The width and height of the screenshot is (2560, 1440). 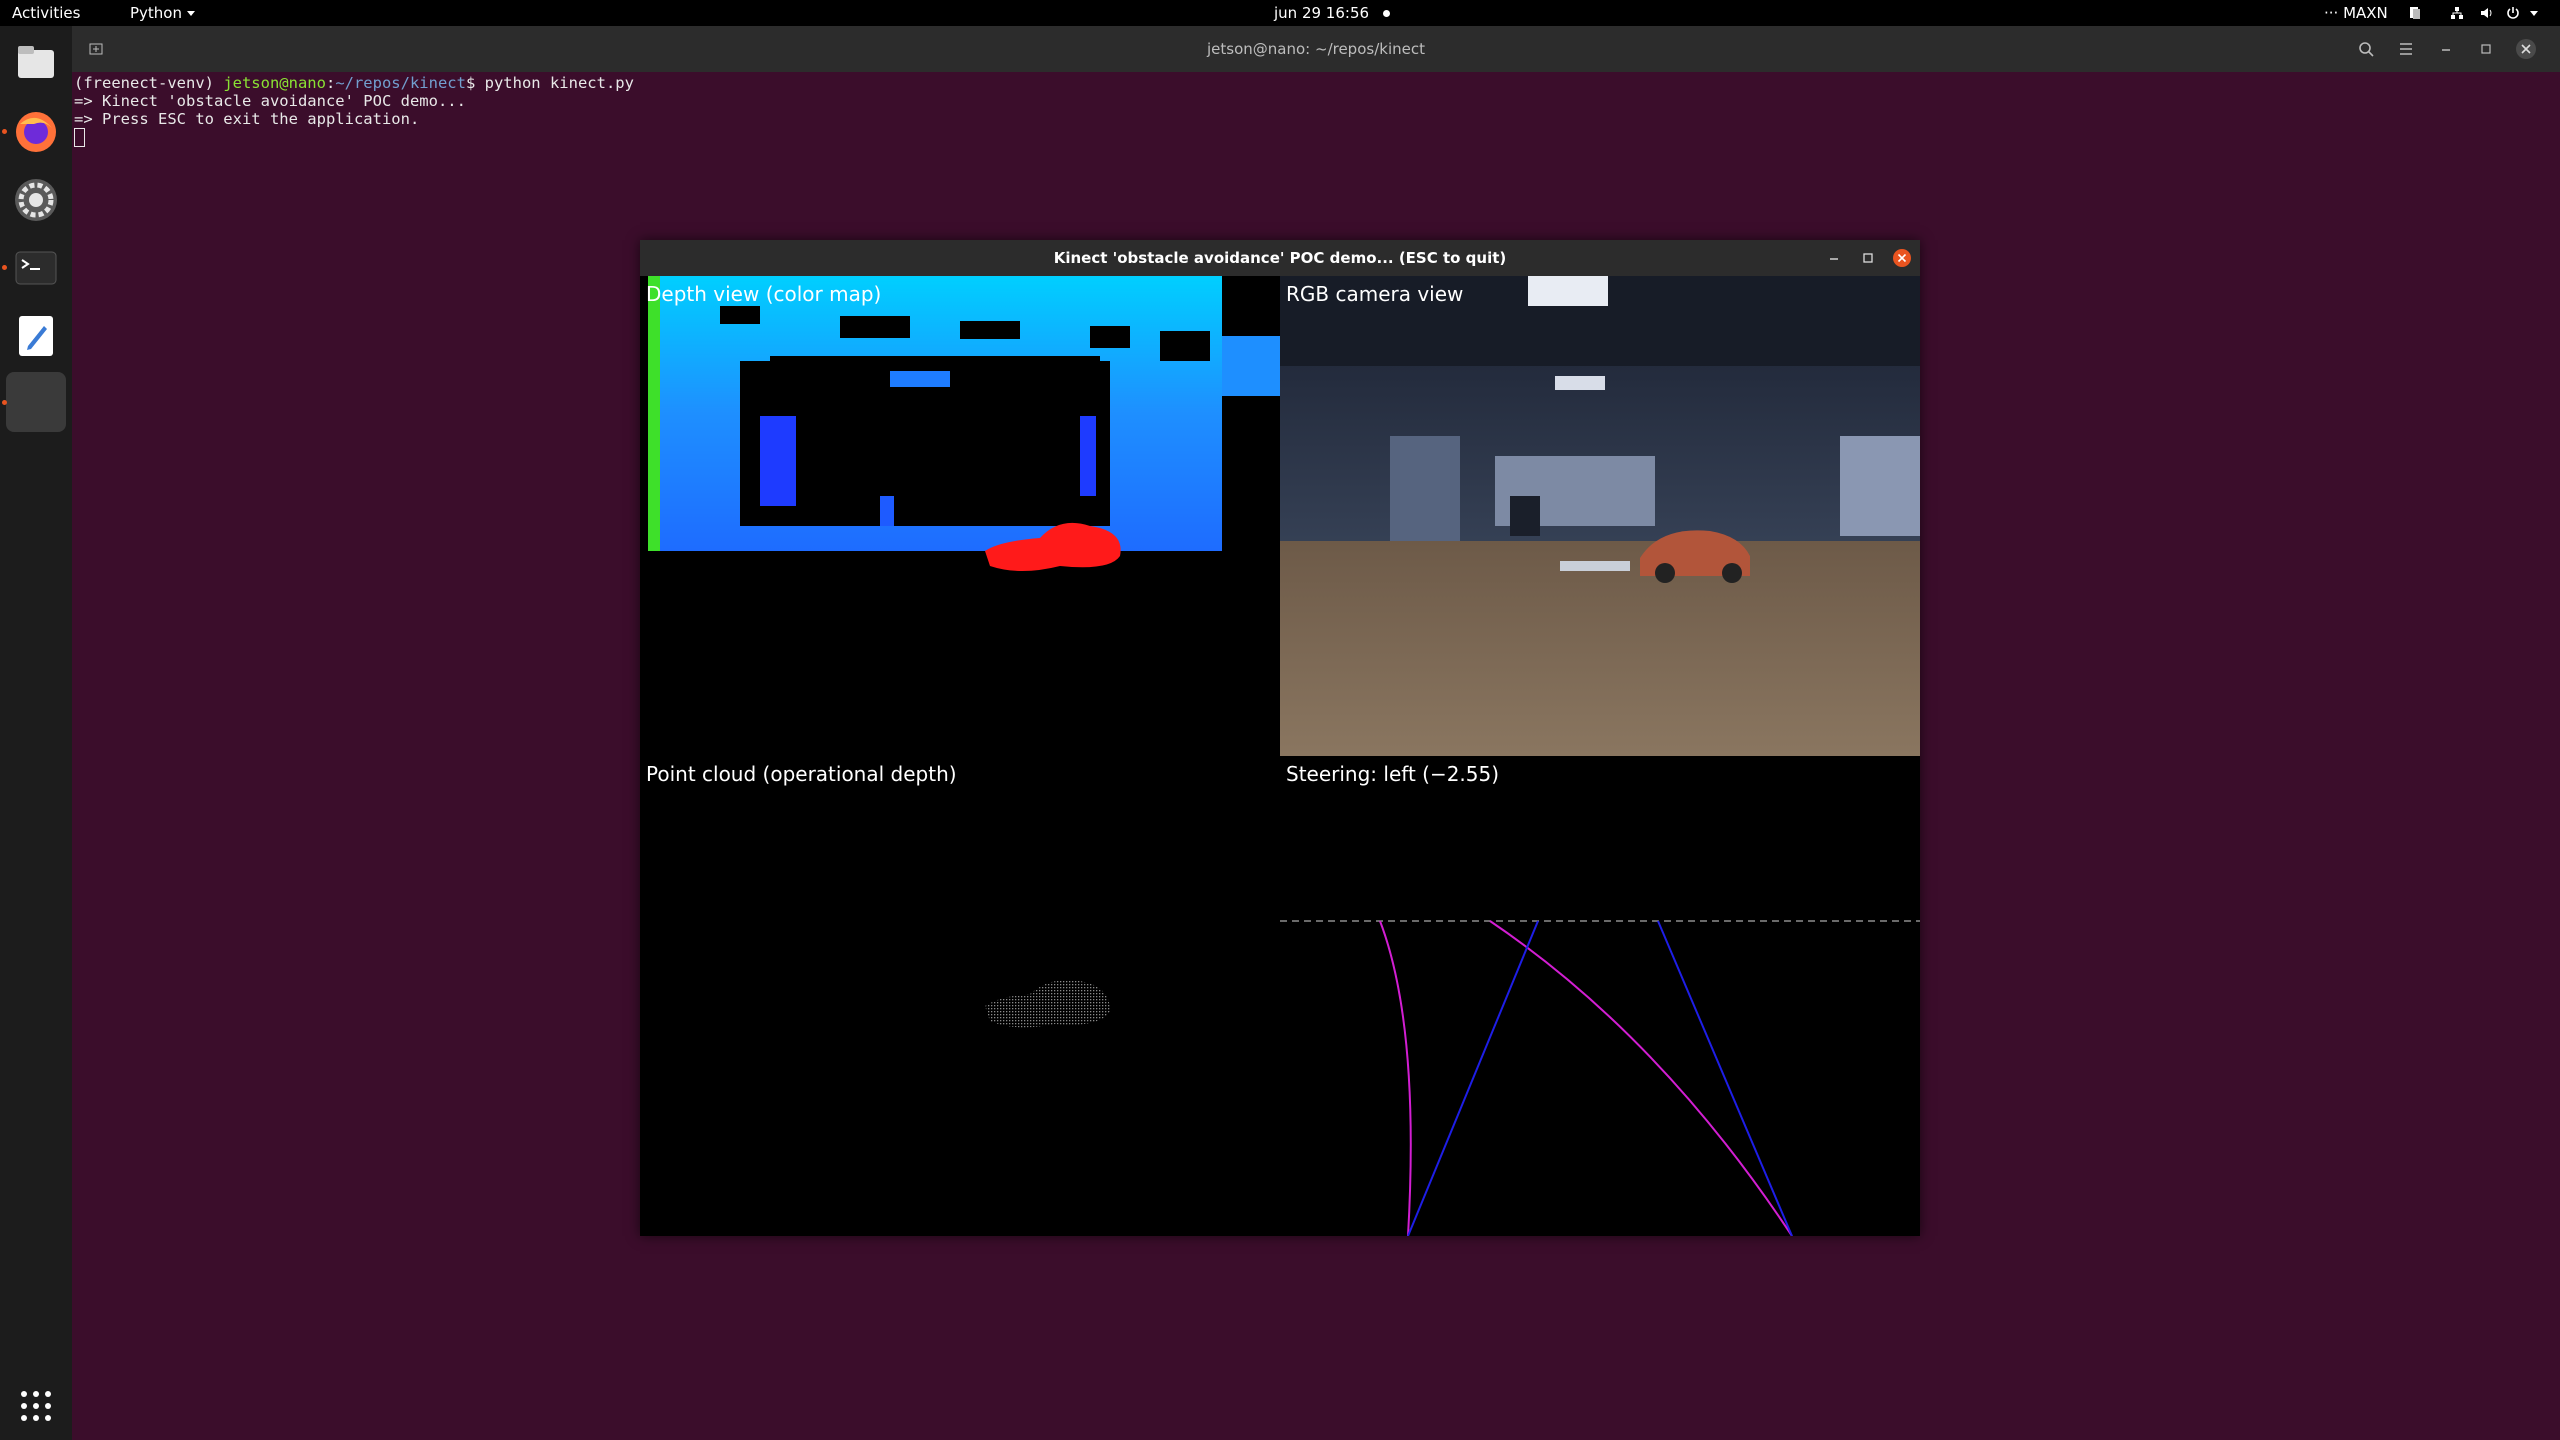 I want to click on depth-view-pane: Depth view (color map), so click(x=960, y=516).